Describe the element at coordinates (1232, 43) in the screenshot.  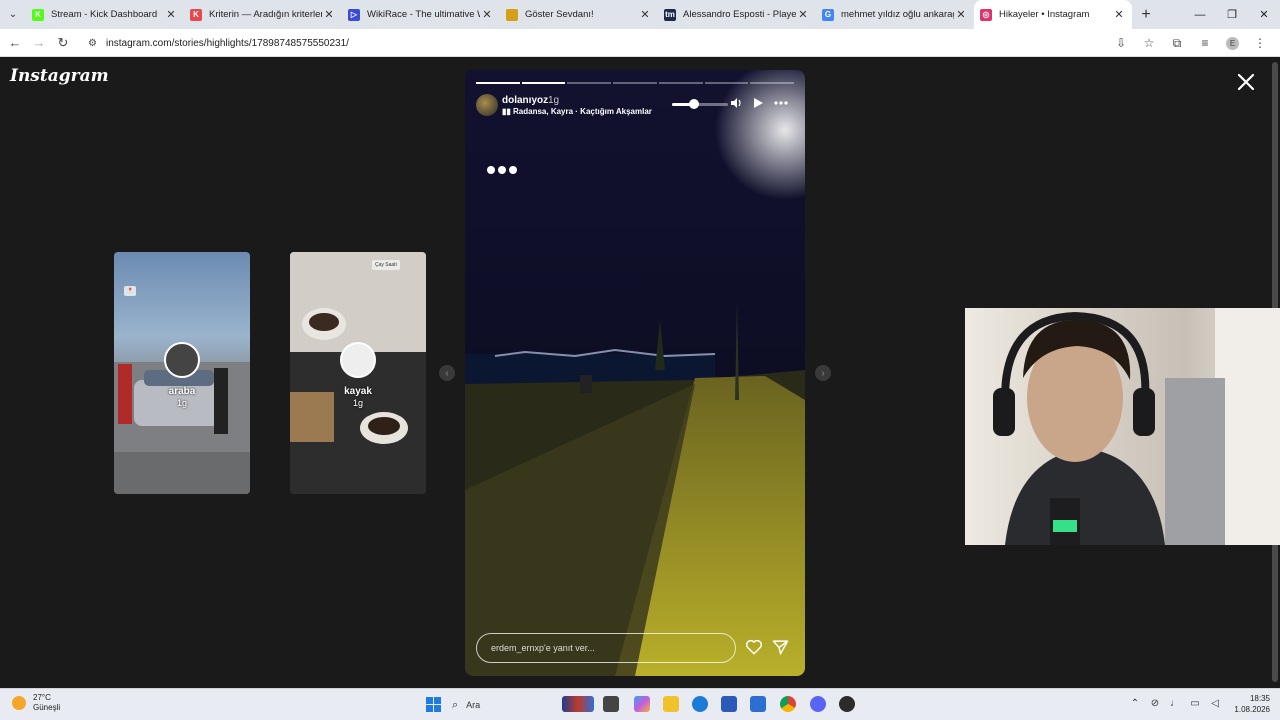
I see `profile-avatar: E` at that location.